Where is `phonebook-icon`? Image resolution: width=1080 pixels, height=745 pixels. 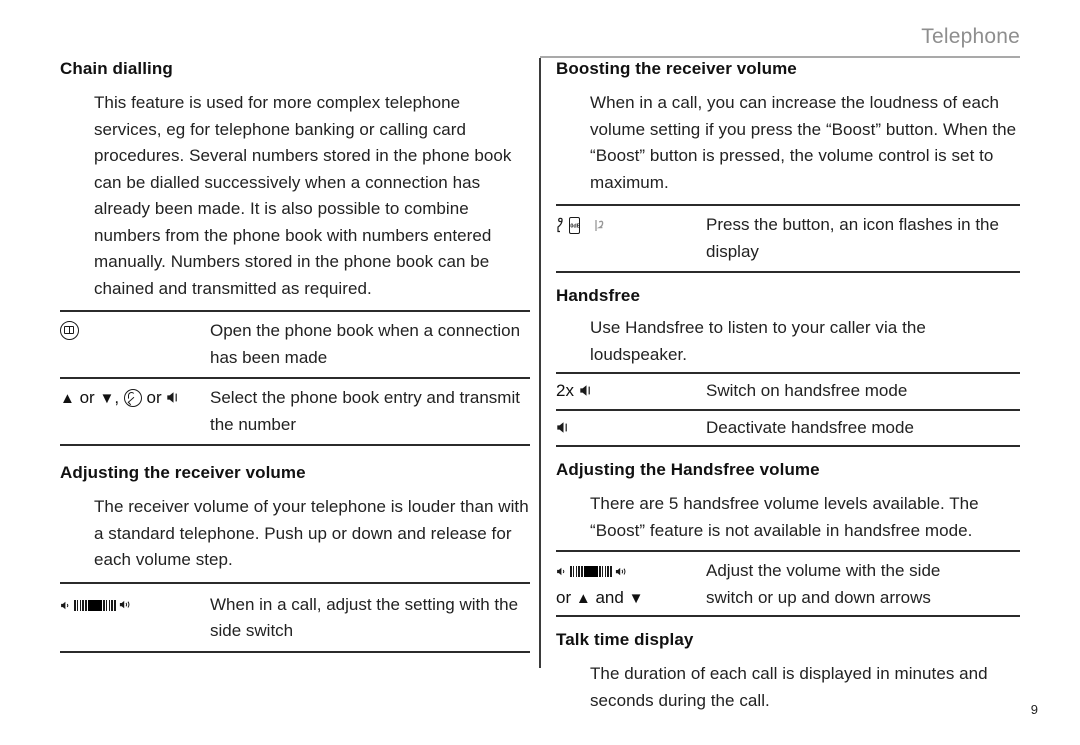 phonebook-icon is located at coordinates (69, 331).